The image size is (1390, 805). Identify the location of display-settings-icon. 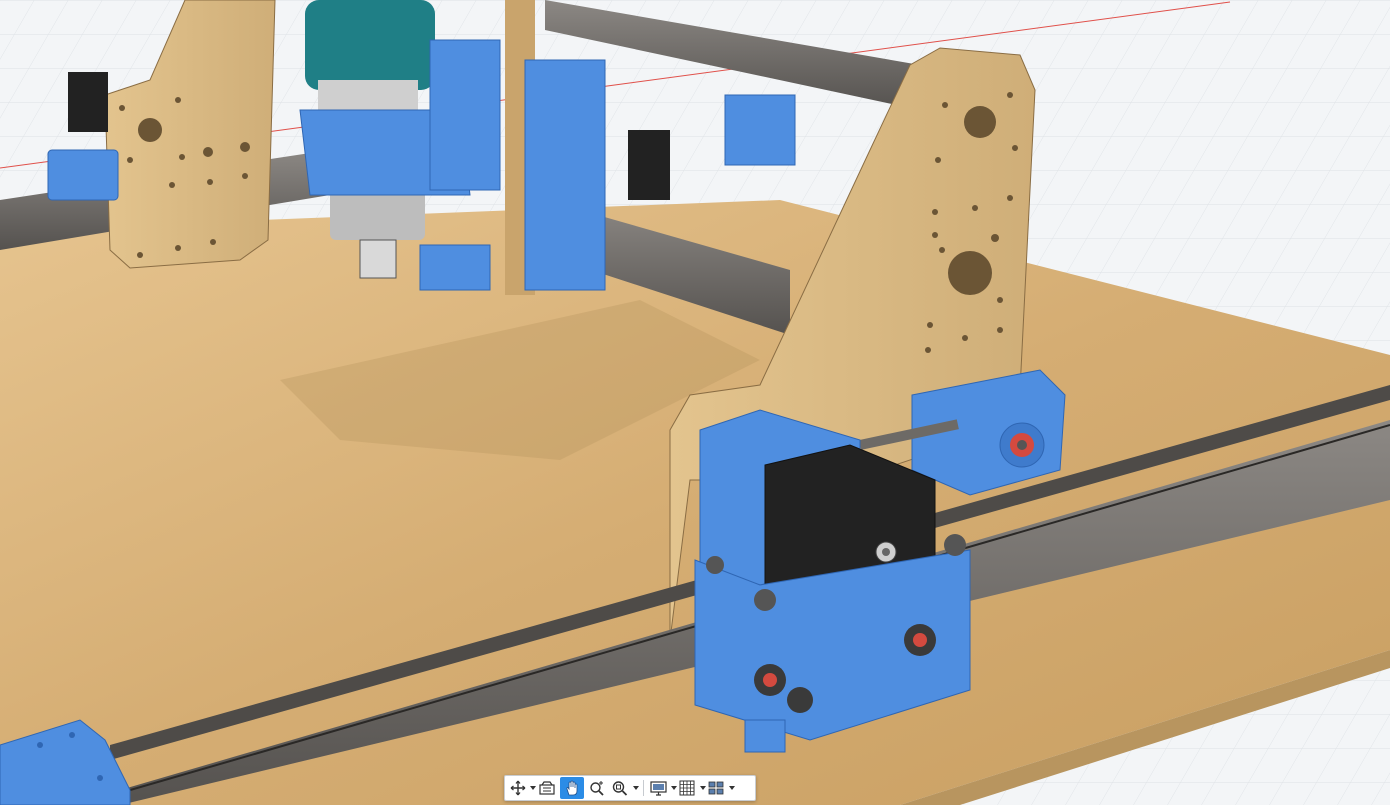
(658, 788).